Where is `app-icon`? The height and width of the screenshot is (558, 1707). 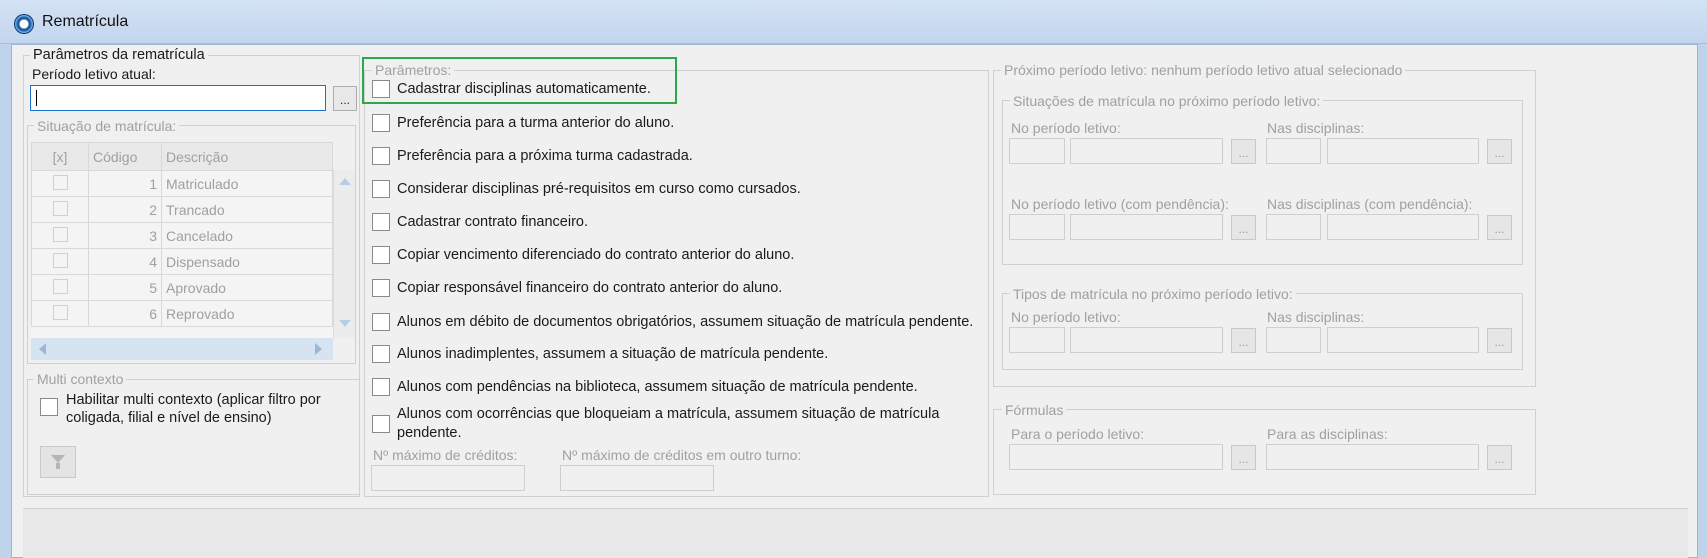 app-icon is located at coordinates (24, 24).